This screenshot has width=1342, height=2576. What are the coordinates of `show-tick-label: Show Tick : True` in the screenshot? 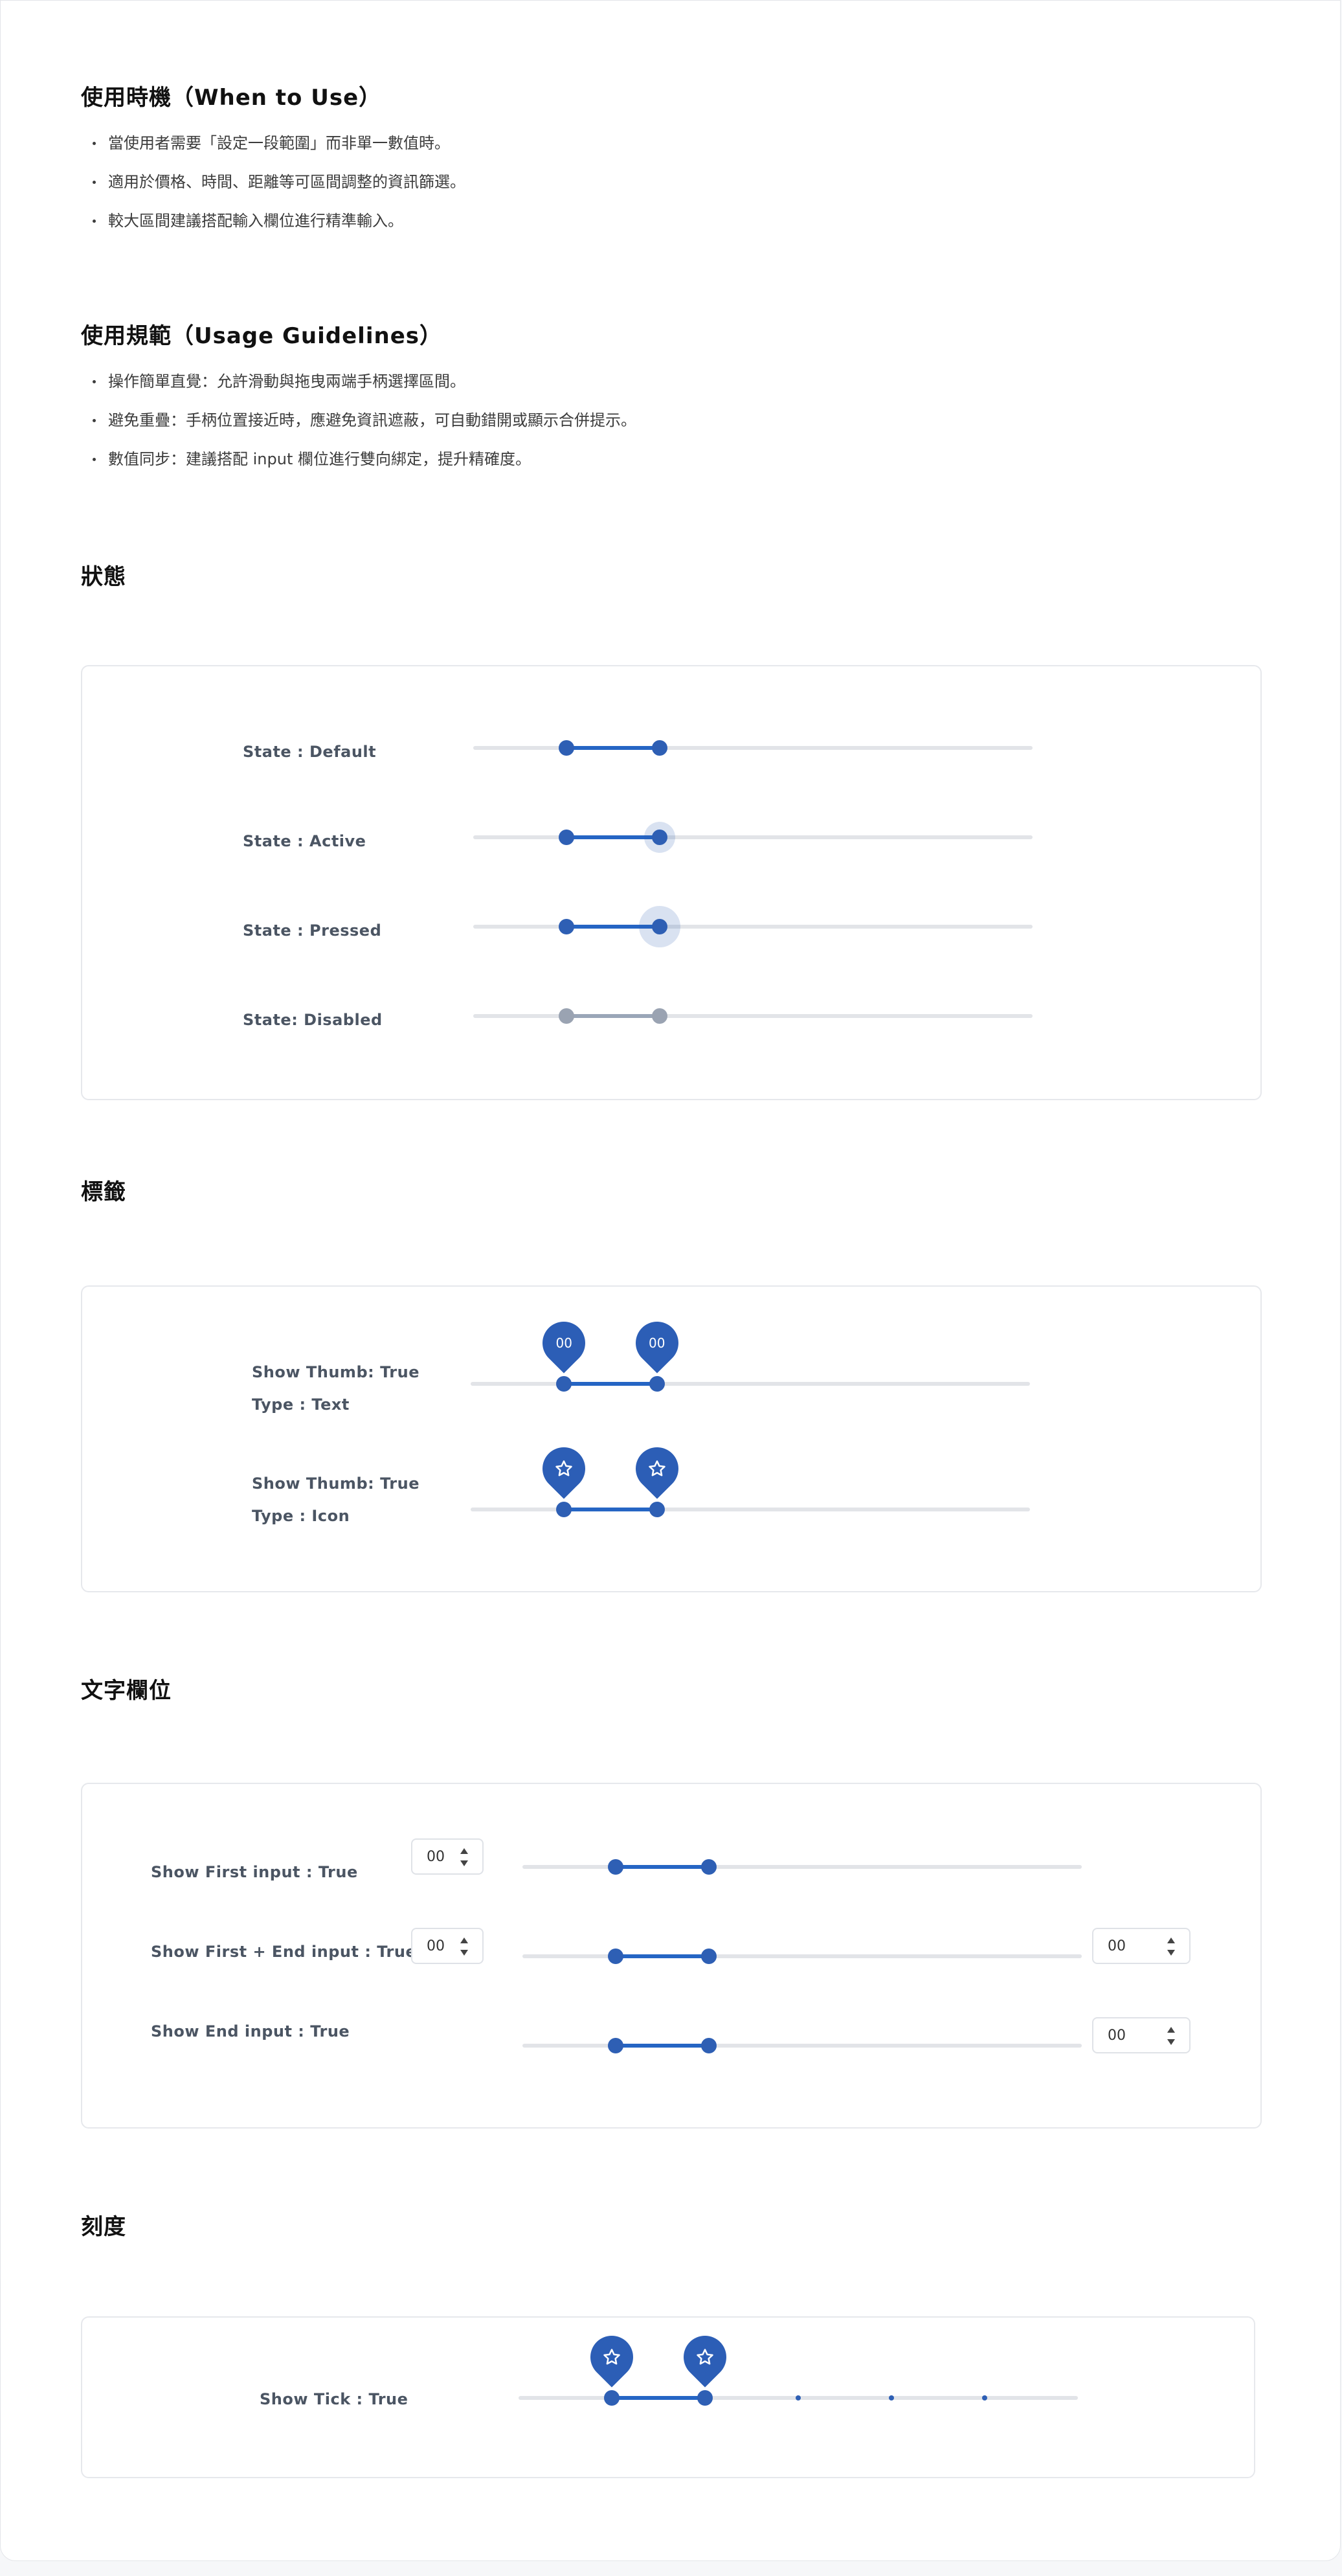 It's located at (334, 2399).